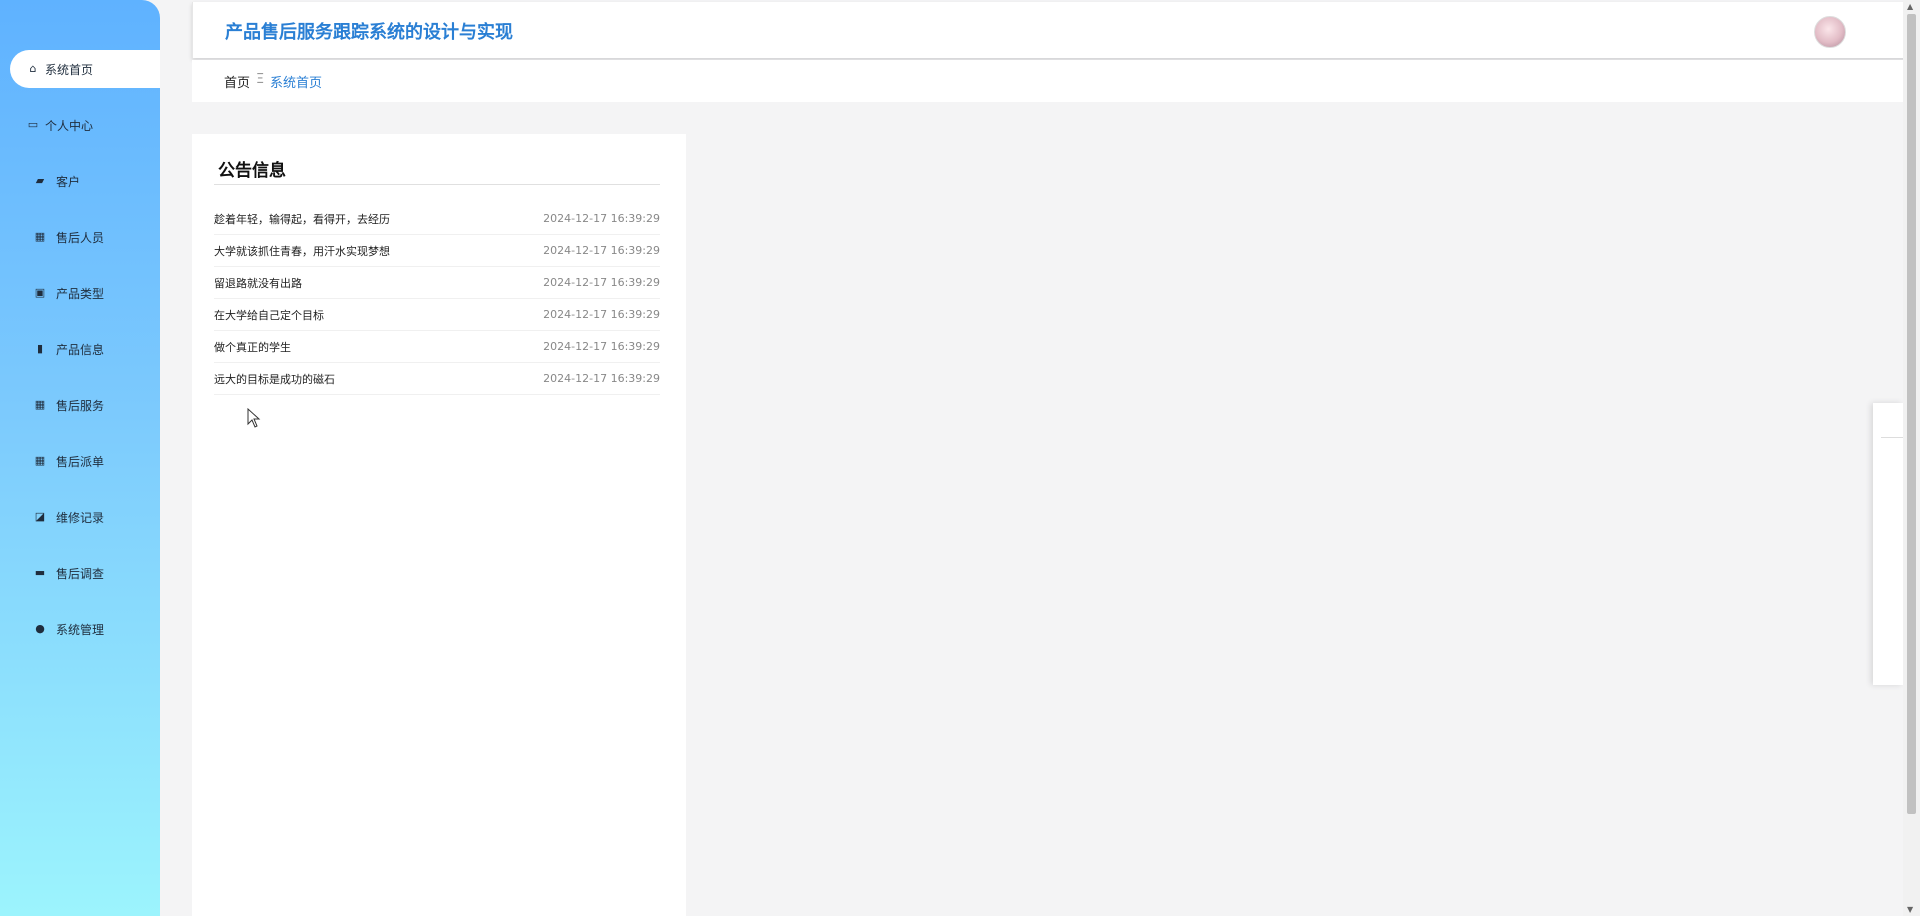  What do you see at coordinates (1910, 909) in the screenshot?
I see `scroll-down-icon: ▼` at bounding box center [1910, 909].